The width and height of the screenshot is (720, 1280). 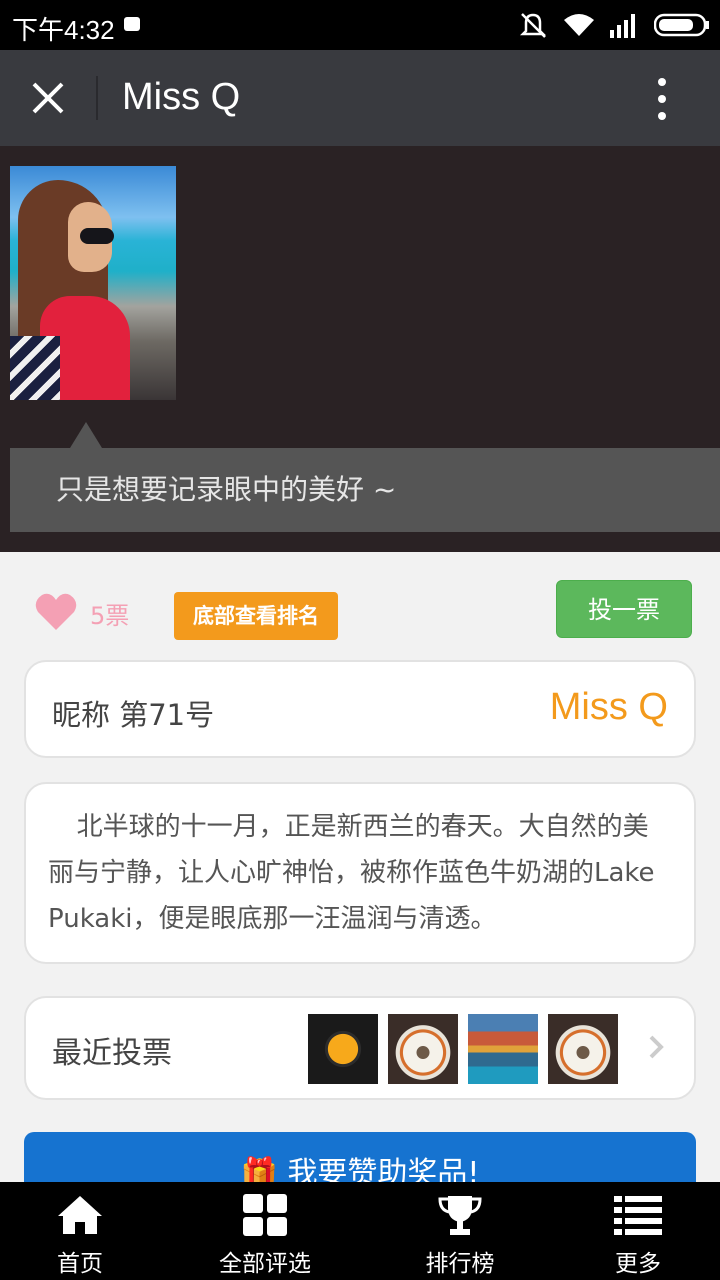 What do you see at coordinates (624, 609) in the screenshot?
I see `vote-button: 投一票` at bounding box center [624, 609].